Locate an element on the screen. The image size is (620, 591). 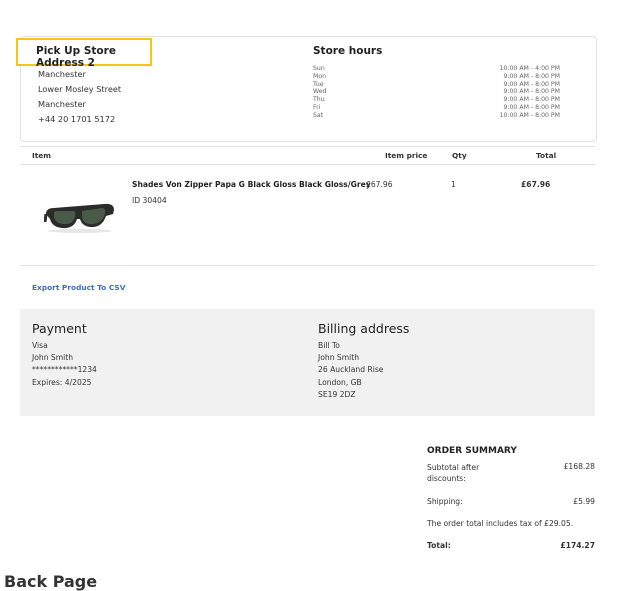
total-value: £174.27 is located at coordinates (577, 545).